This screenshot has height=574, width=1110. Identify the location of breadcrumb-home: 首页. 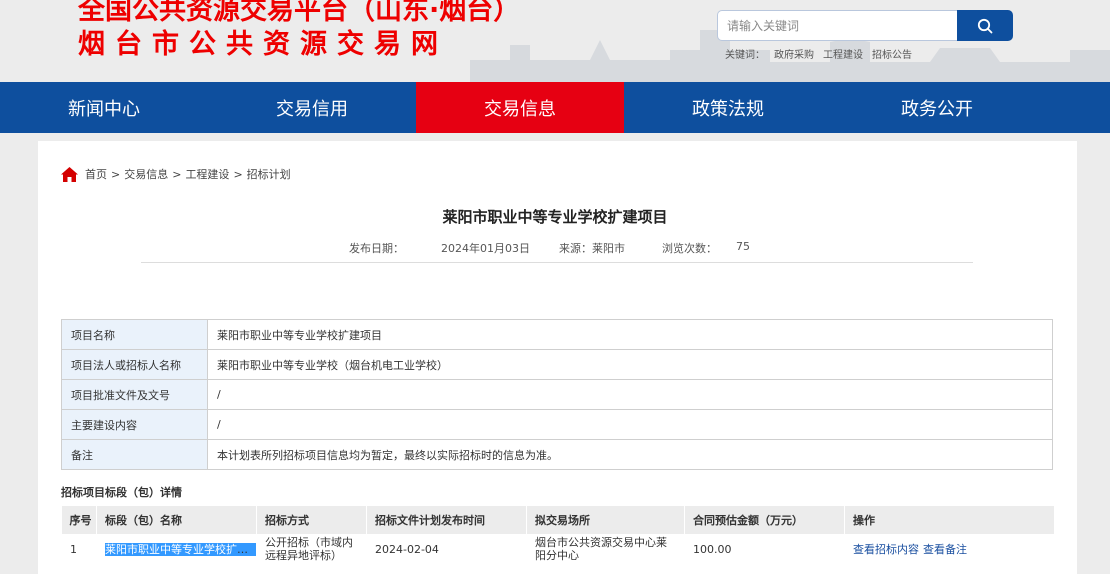
(96, 174).